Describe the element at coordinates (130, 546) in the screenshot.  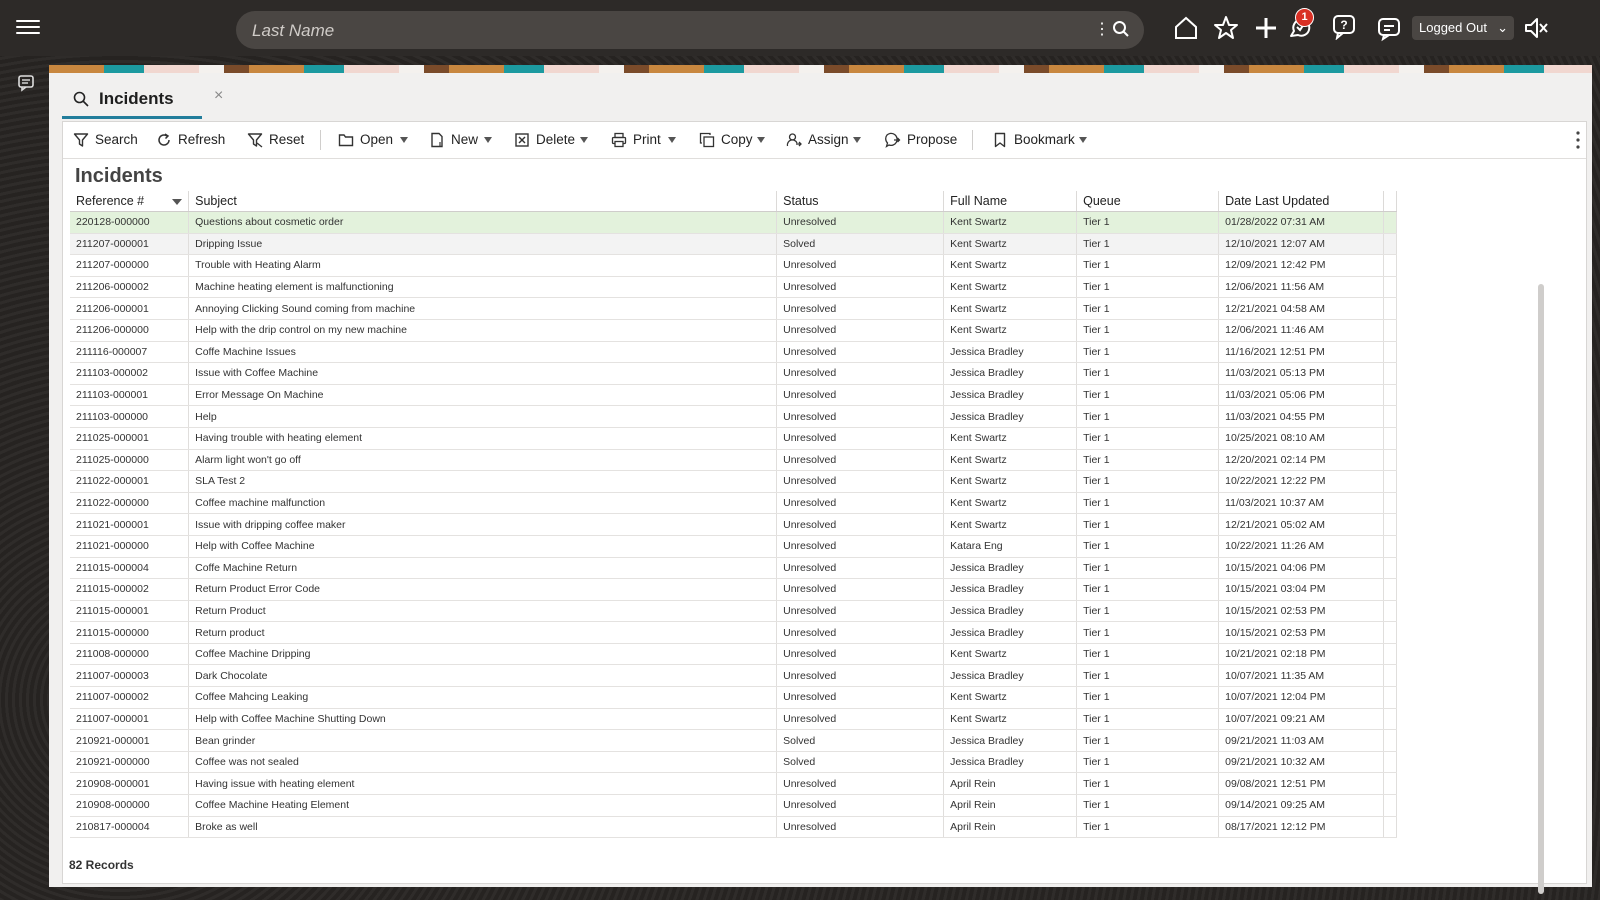
I see `table-cell: 211021-000000` at that location.